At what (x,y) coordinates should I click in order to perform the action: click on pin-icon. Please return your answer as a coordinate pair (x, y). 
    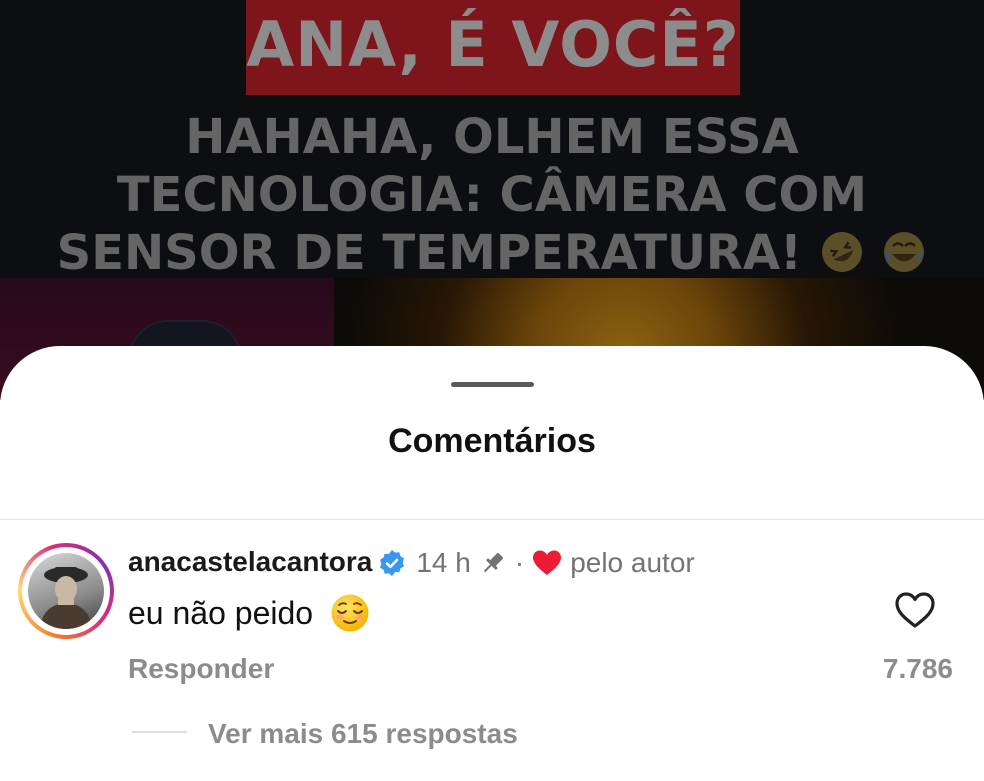
    Looking at the image, I should click on (493, 563).